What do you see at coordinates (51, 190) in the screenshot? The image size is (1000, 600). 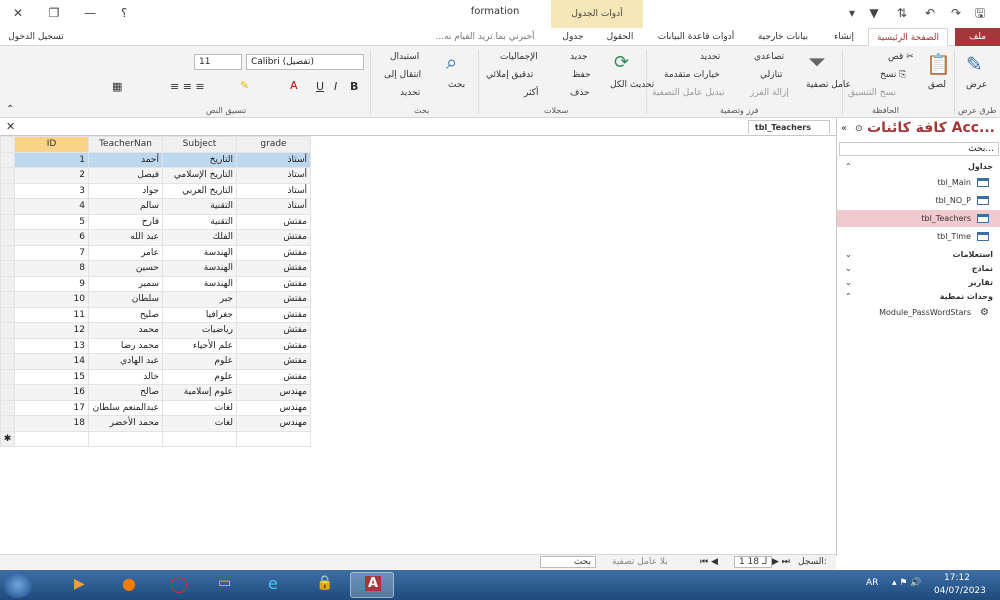 I see `cell-id: 3` at bounding box center [51, 190].